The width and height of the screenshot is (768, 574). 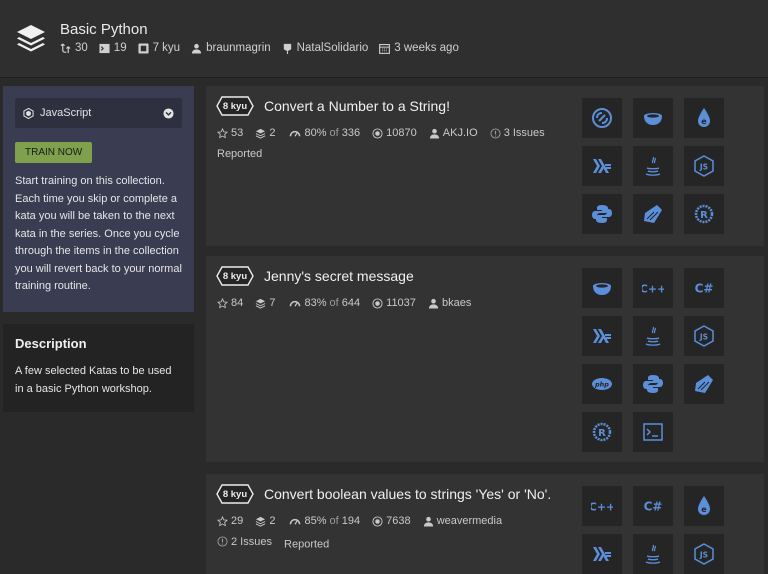 I want to click on language-grid: C++ C# e JS, so click(x=653, y=530).